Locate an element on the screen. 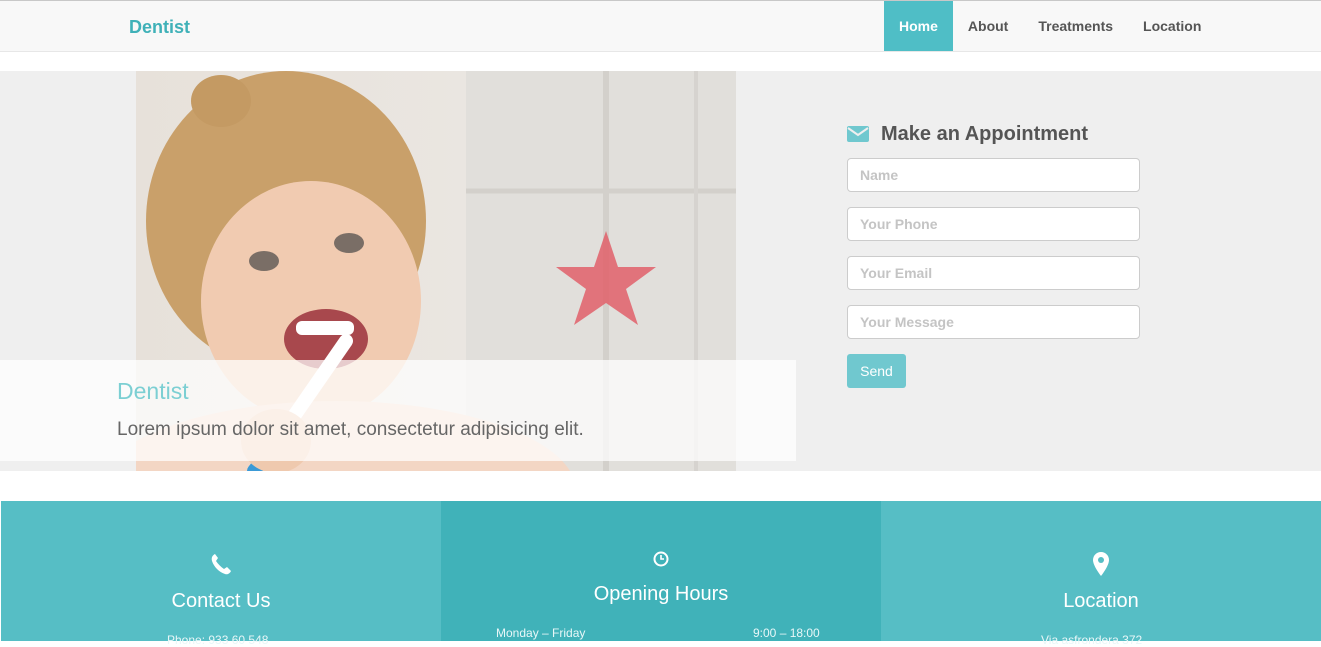 The width and height of the screenshot is (1321, 647). appointment-title: Make an Appointment is located at coordinates (985, 133).